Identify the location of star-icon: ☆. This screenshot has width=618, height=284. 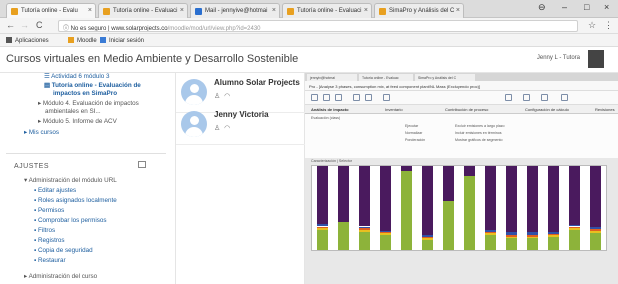
(592, 25).